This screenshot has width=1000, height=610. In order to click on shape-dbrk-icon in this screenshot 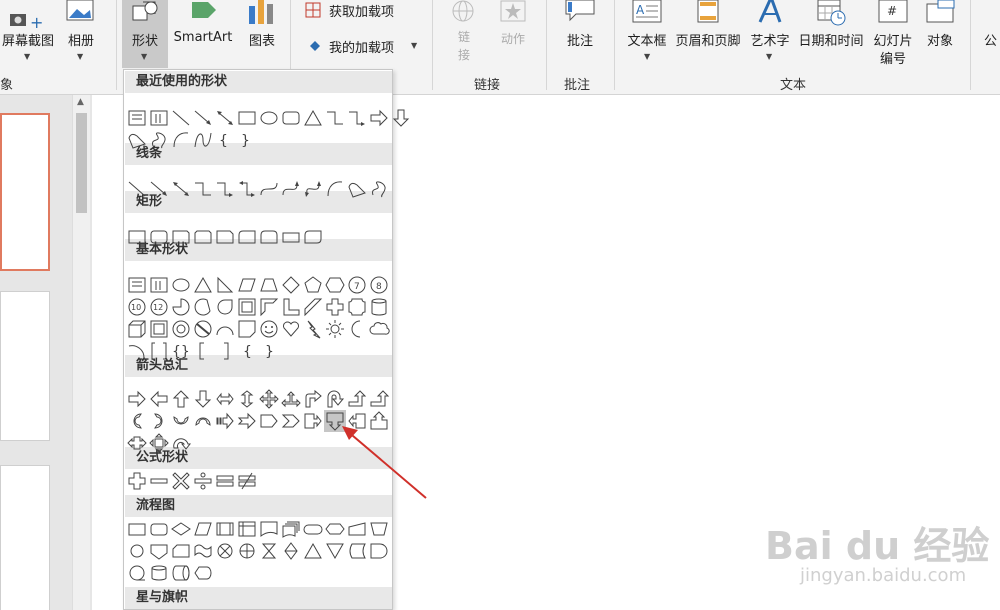, I will do `click(159, 351)`.